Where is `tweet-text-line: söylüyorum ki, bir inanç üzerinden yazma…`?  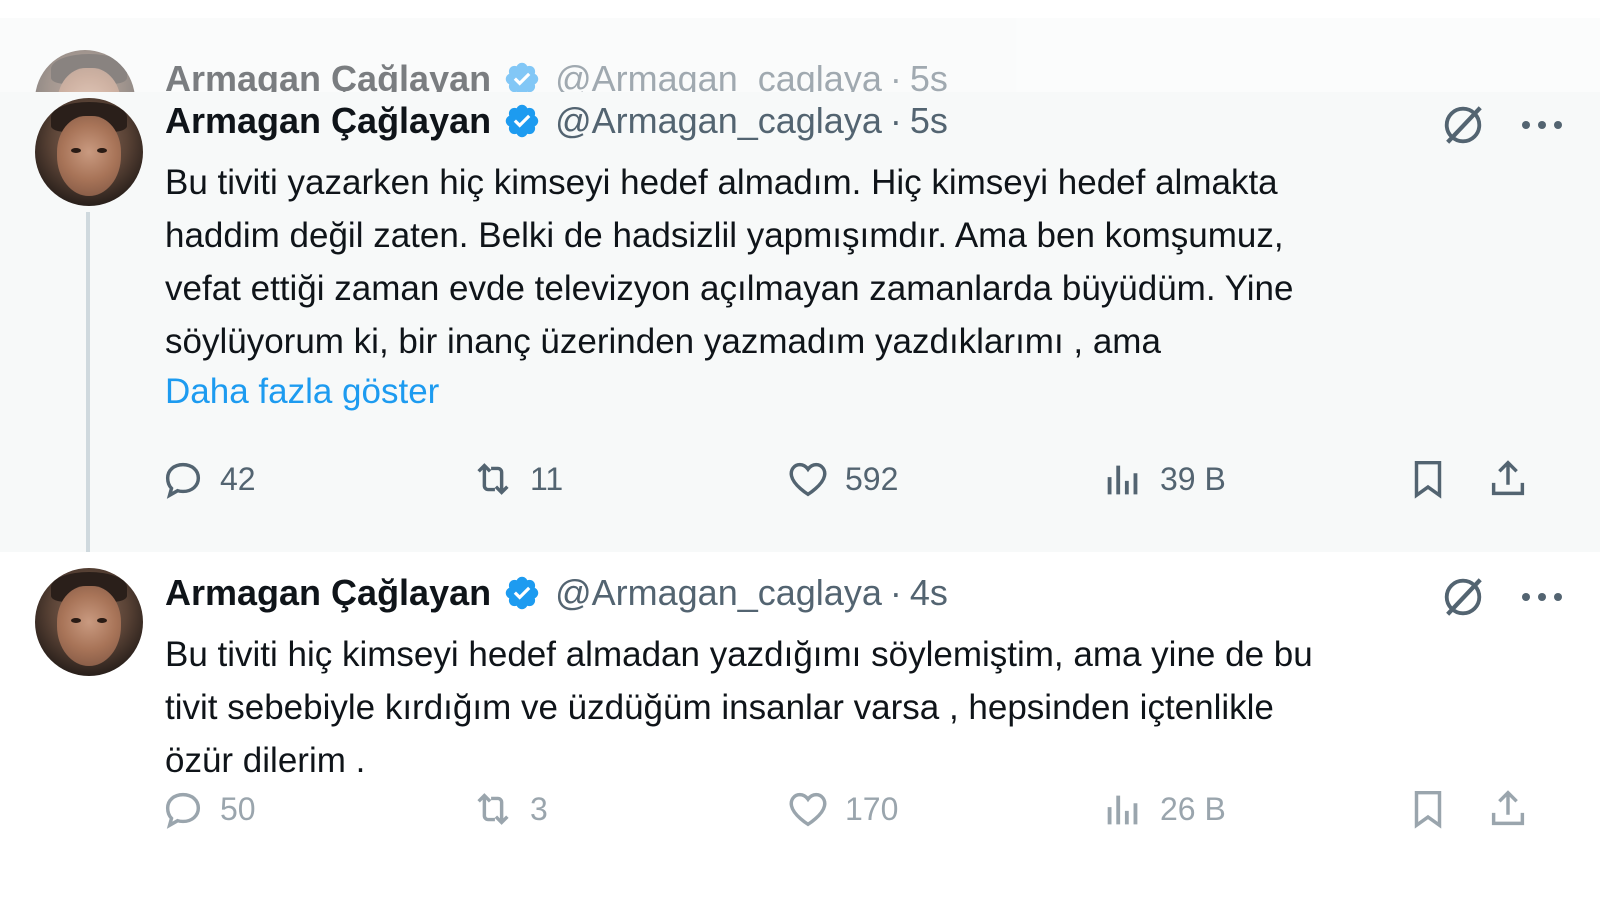 tweet-text-line: söylüyorum ki, bir inanç üzerinden yazma… is located at coordinates (663, 341).